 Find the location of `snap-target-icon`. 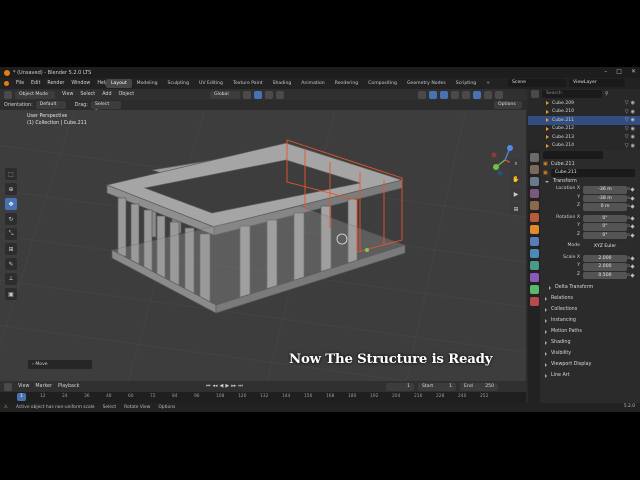

snap-target-icon is located at coordinates (269, 94).